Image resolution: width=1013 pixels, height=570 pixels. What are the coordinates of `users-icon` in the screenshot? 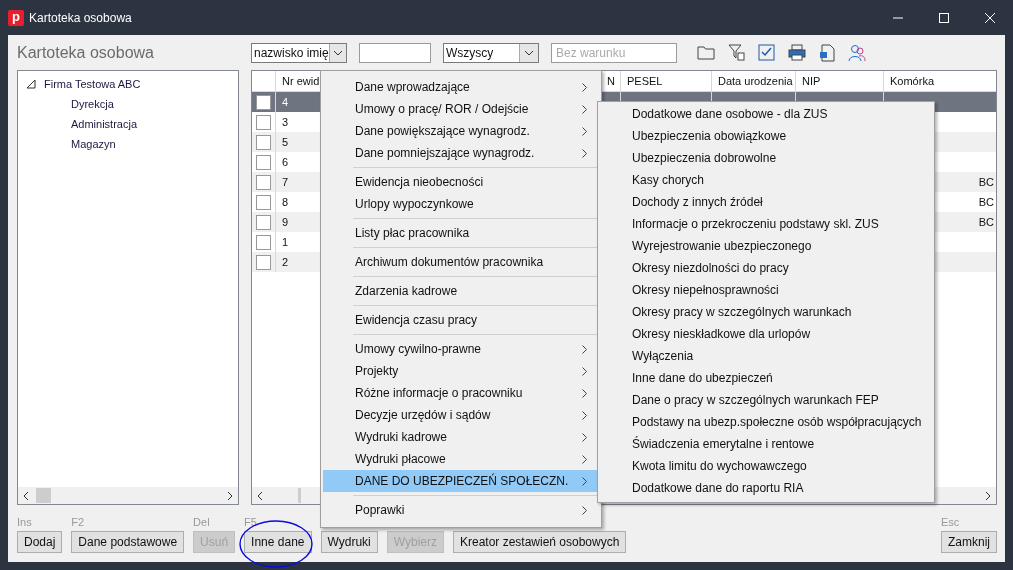 It's located at (857, 52).